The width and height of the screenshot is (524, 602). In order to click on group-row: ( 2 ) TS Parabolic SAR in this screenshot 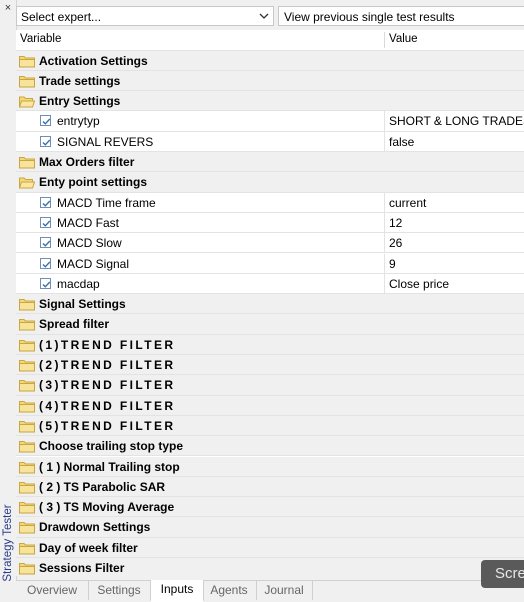, I will do `click(270, 487)`.